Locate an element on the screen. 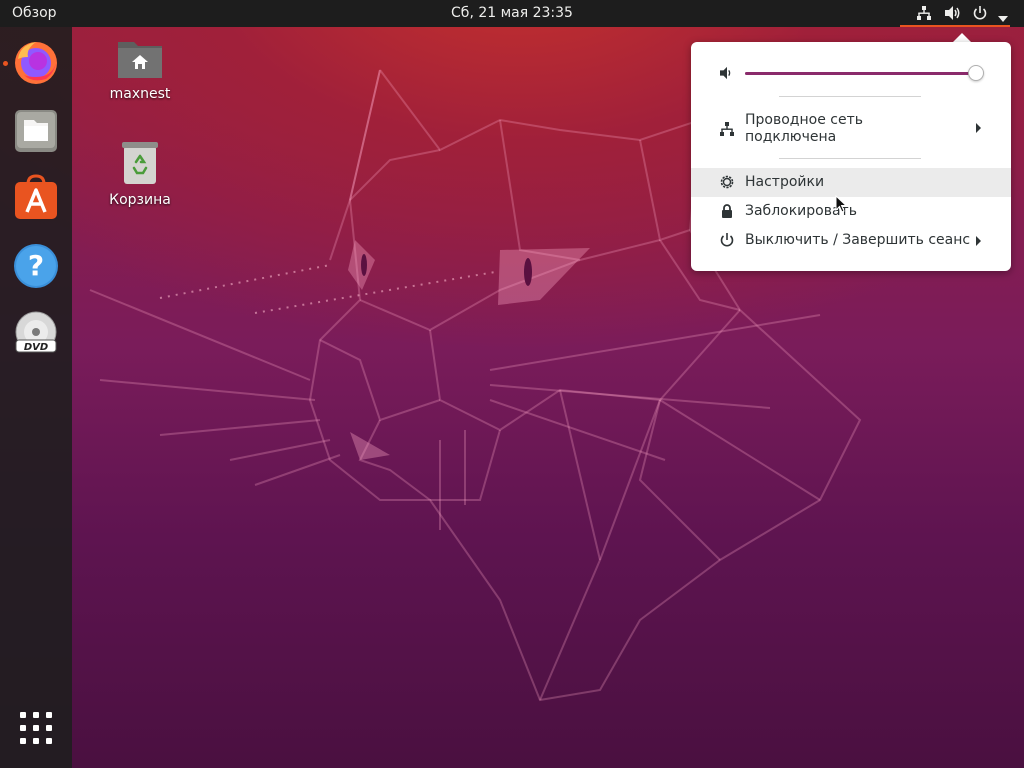 Image resolution: width=1024 pixels, height=768 pixels. dock-item-firefox is located at coordinates (36, 63).